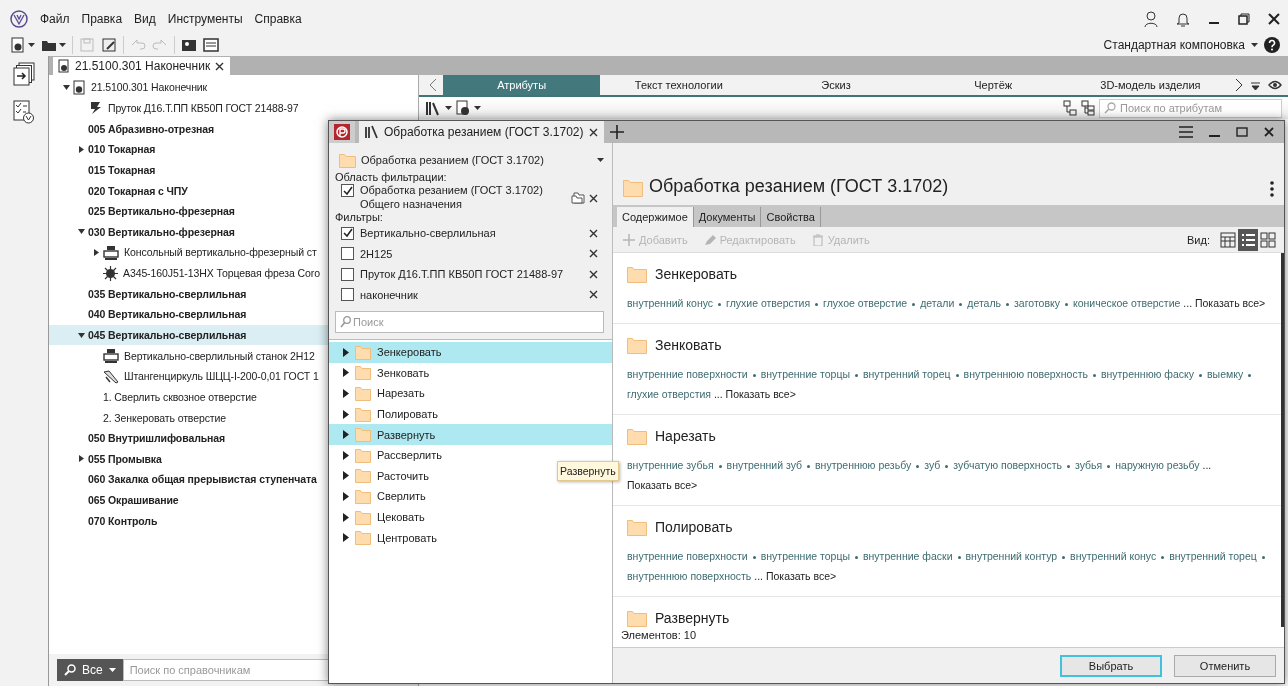  I want to click on tree-expand-icon, so click(1088, 108).